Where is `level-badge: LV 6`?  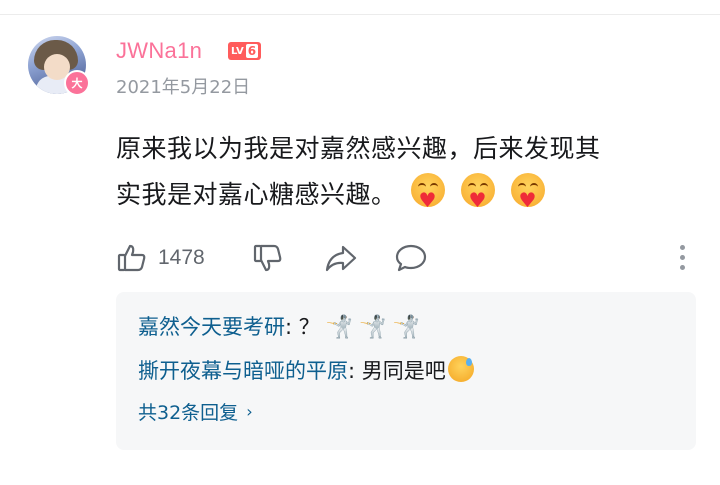
level-badge: LV 6 is located at coordinates (245, 51).